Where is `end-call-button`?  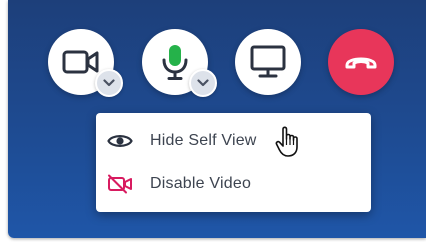
end-call-button is located at coordinates (361, 62).